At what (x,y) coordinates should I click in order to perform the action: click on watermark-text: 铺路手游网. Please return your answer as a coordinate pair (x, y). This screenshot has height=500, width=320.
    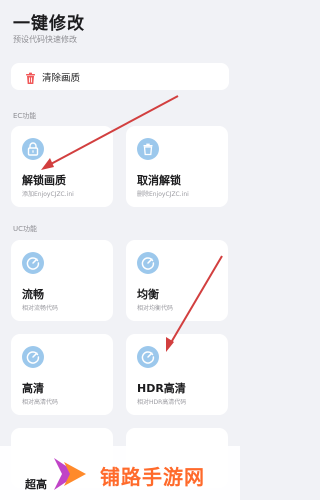
    Looking at the image, I should click on (152, 477).